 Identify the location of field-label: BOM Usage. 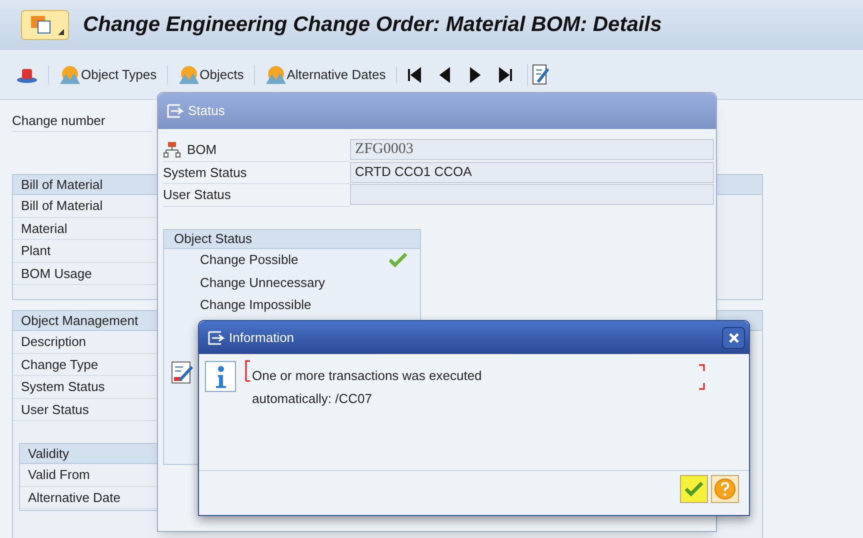
(56, 273).